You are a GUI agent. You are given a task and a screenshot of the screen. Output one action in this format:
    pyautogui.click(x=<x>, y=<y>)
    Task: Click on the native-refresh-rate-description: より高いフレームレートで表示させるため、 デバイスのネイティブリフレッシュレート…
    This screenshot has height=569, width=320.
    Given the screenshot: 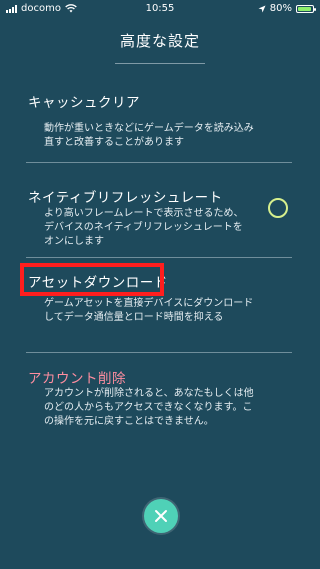 What is the action you would take?
    pyautogui.click(x=169, y=228)
    